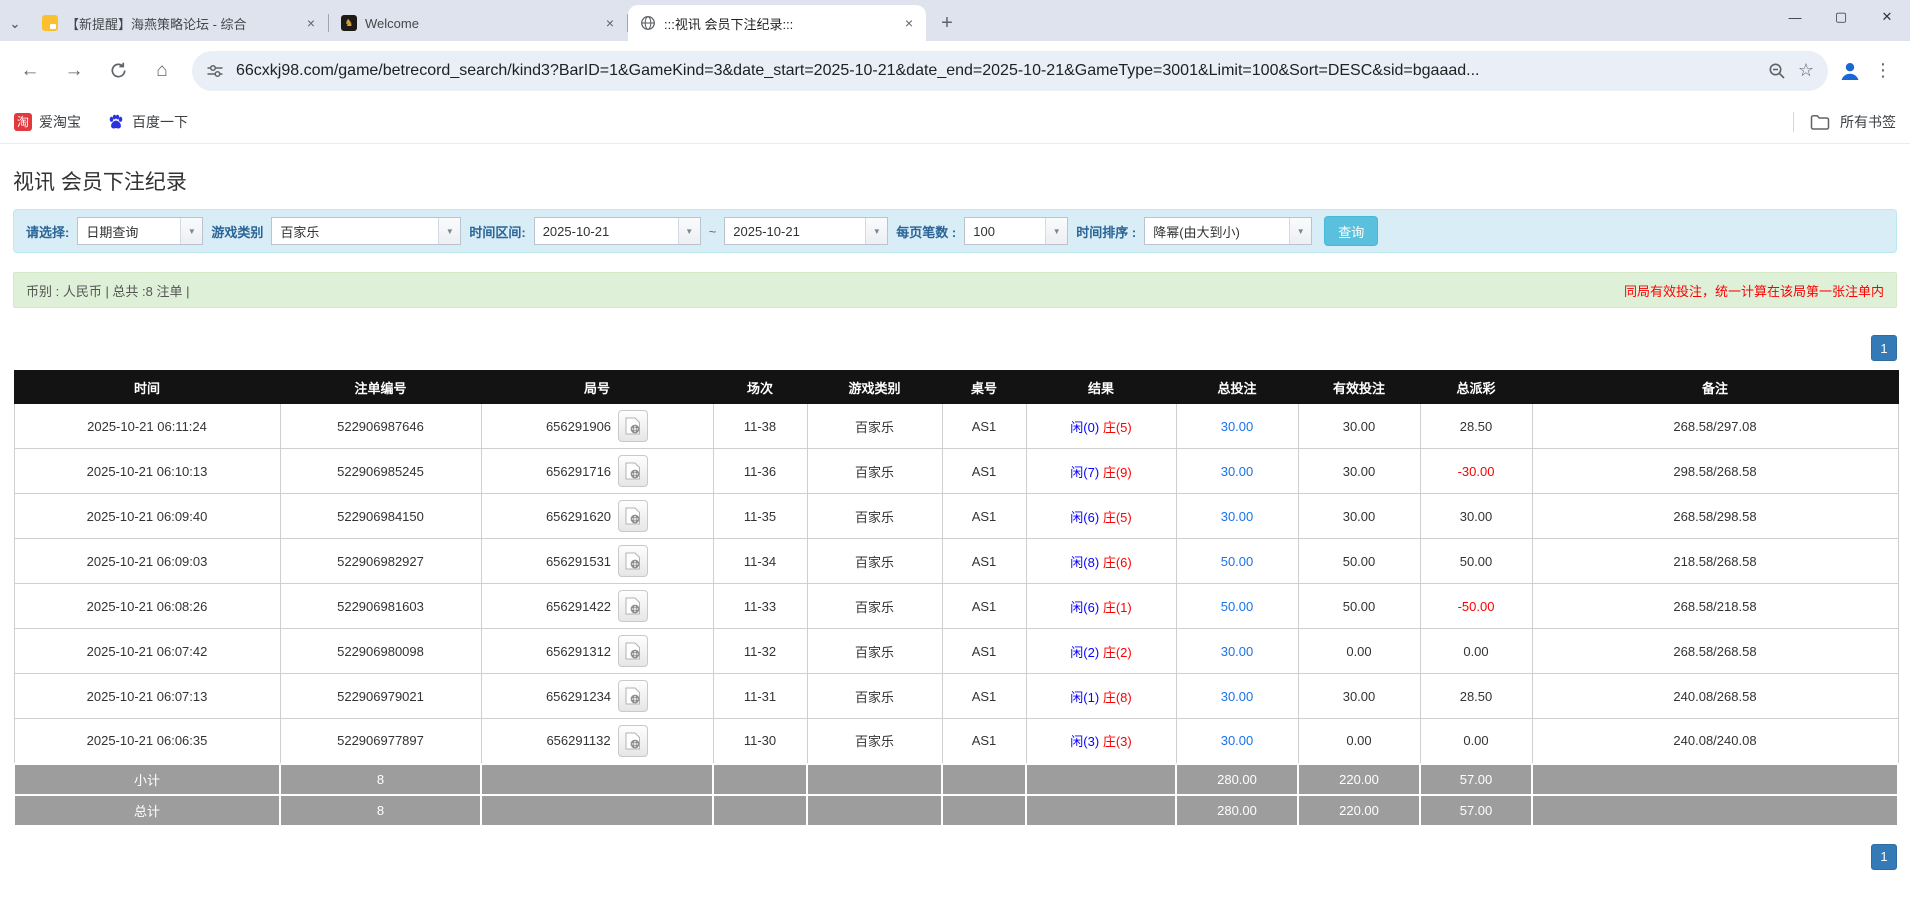  I want to click on cell-total-bet: 30.00, so click(1237, 471).